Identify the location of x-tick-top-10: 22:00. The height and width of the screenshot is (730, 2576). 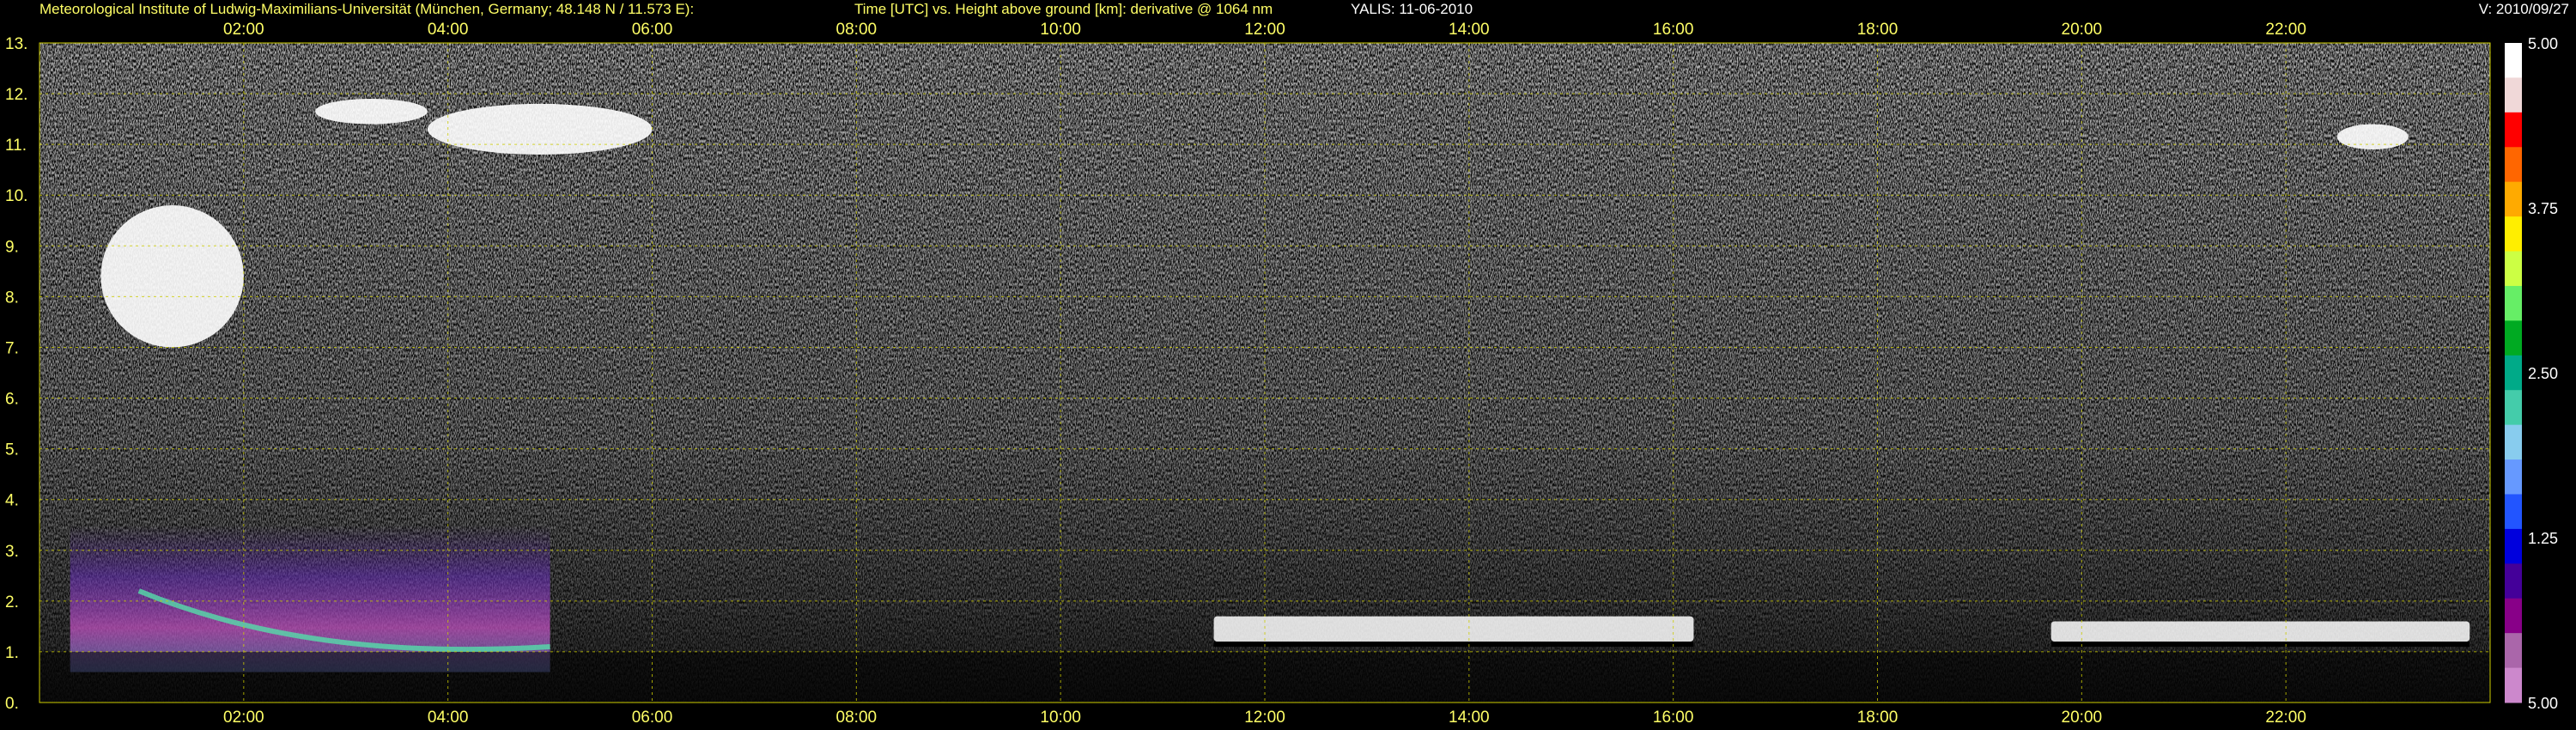
(2285, 30).